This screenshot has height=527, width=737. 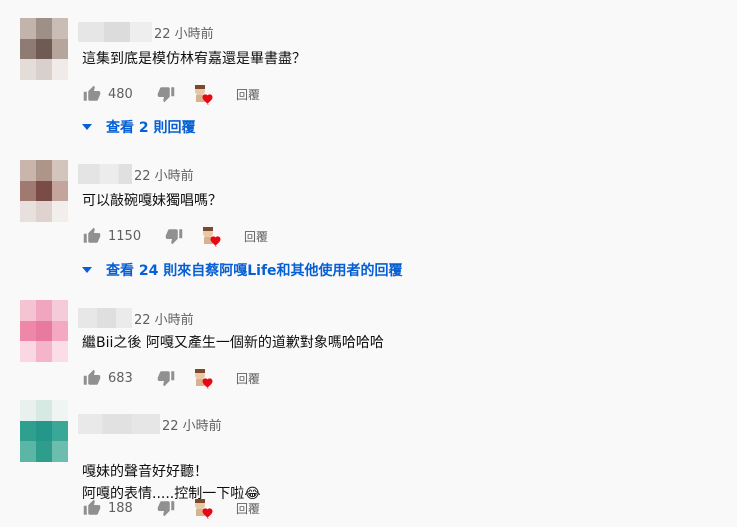 What do you see at coordinates (152, 201) in the screenshot?
I see `comment-text: 可以敲碗嘎妹獨唱嗎？` at bounding box center [152, 201].